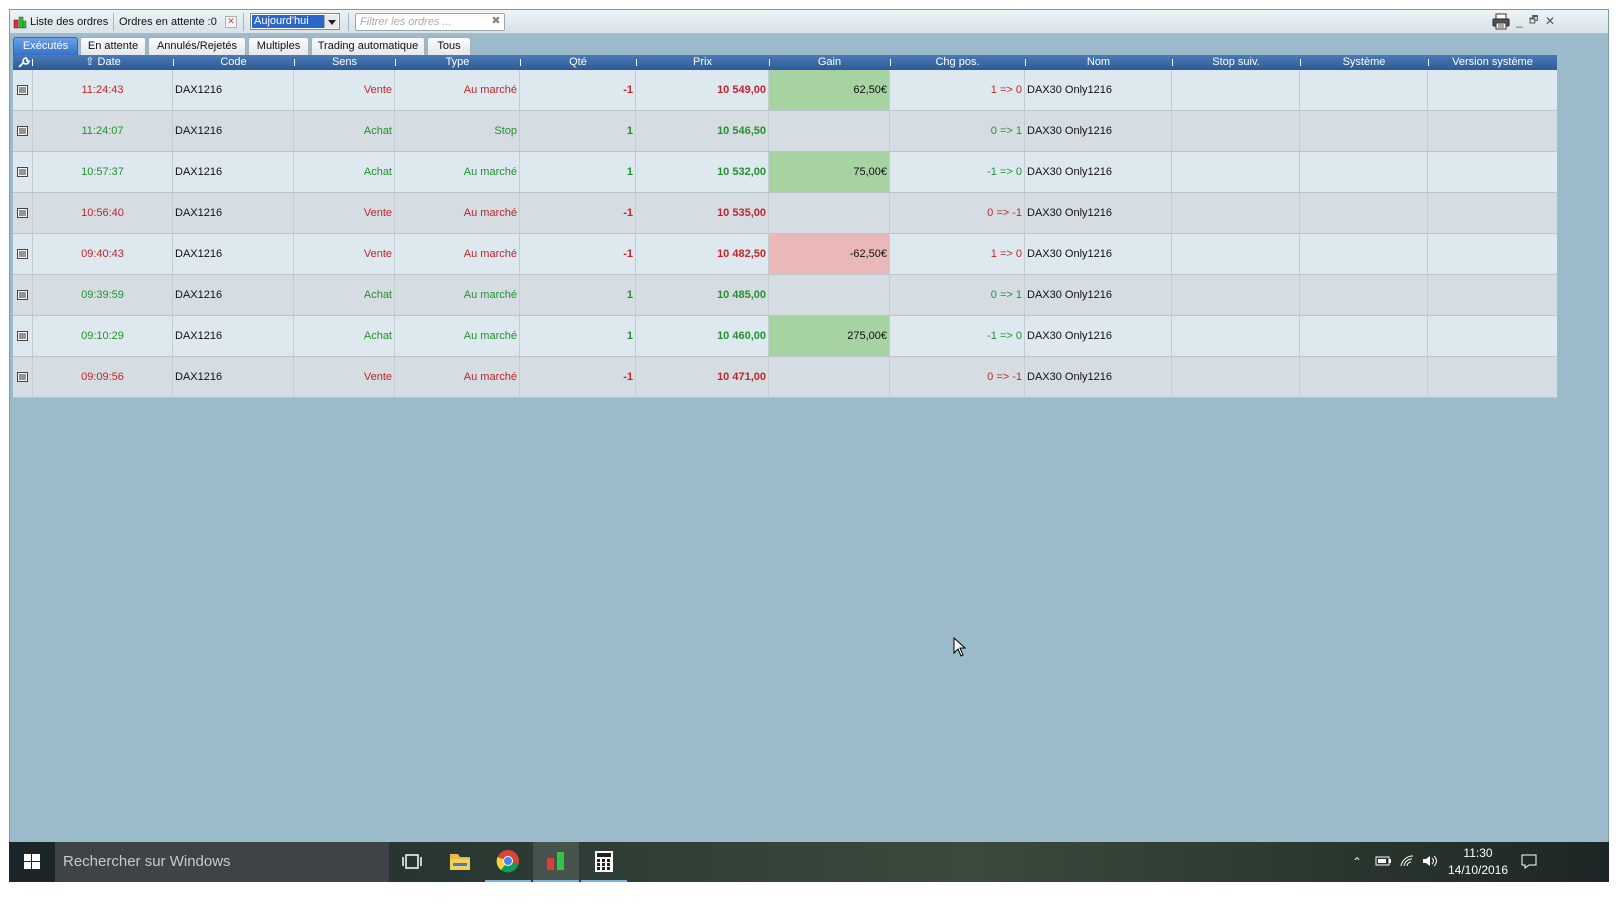 Image resolution: width=1617 pixels, height=917 pixels. I want to click on close-icon: ✕, so click(1550, 21).